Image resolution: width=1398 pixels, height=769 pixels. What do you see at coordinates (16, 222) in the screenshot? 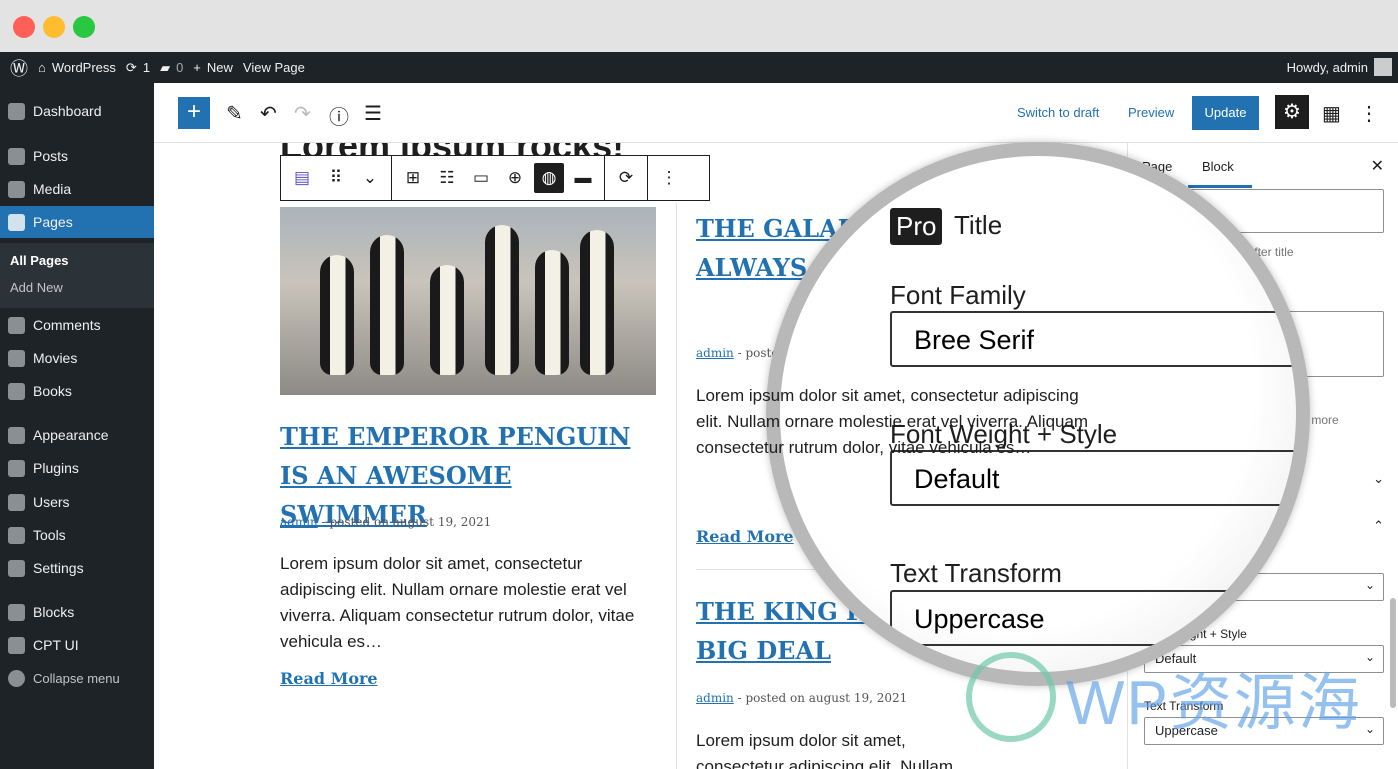
I see `pages-icon` at bounding box center [16, 222].